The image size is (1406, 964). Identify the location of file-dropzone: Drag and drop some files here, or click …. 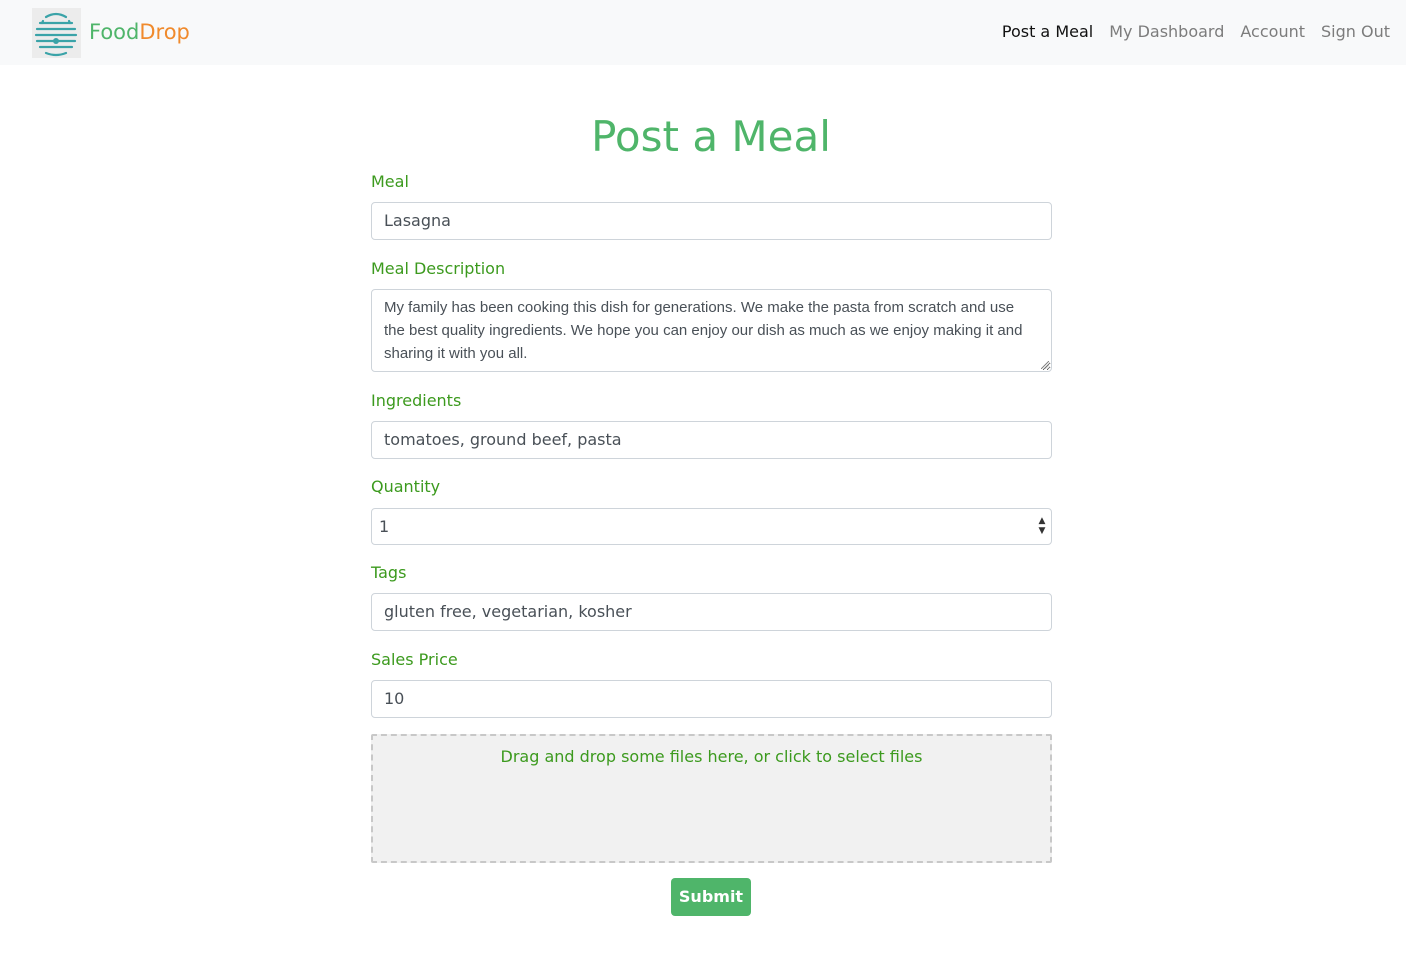
(711, 798).